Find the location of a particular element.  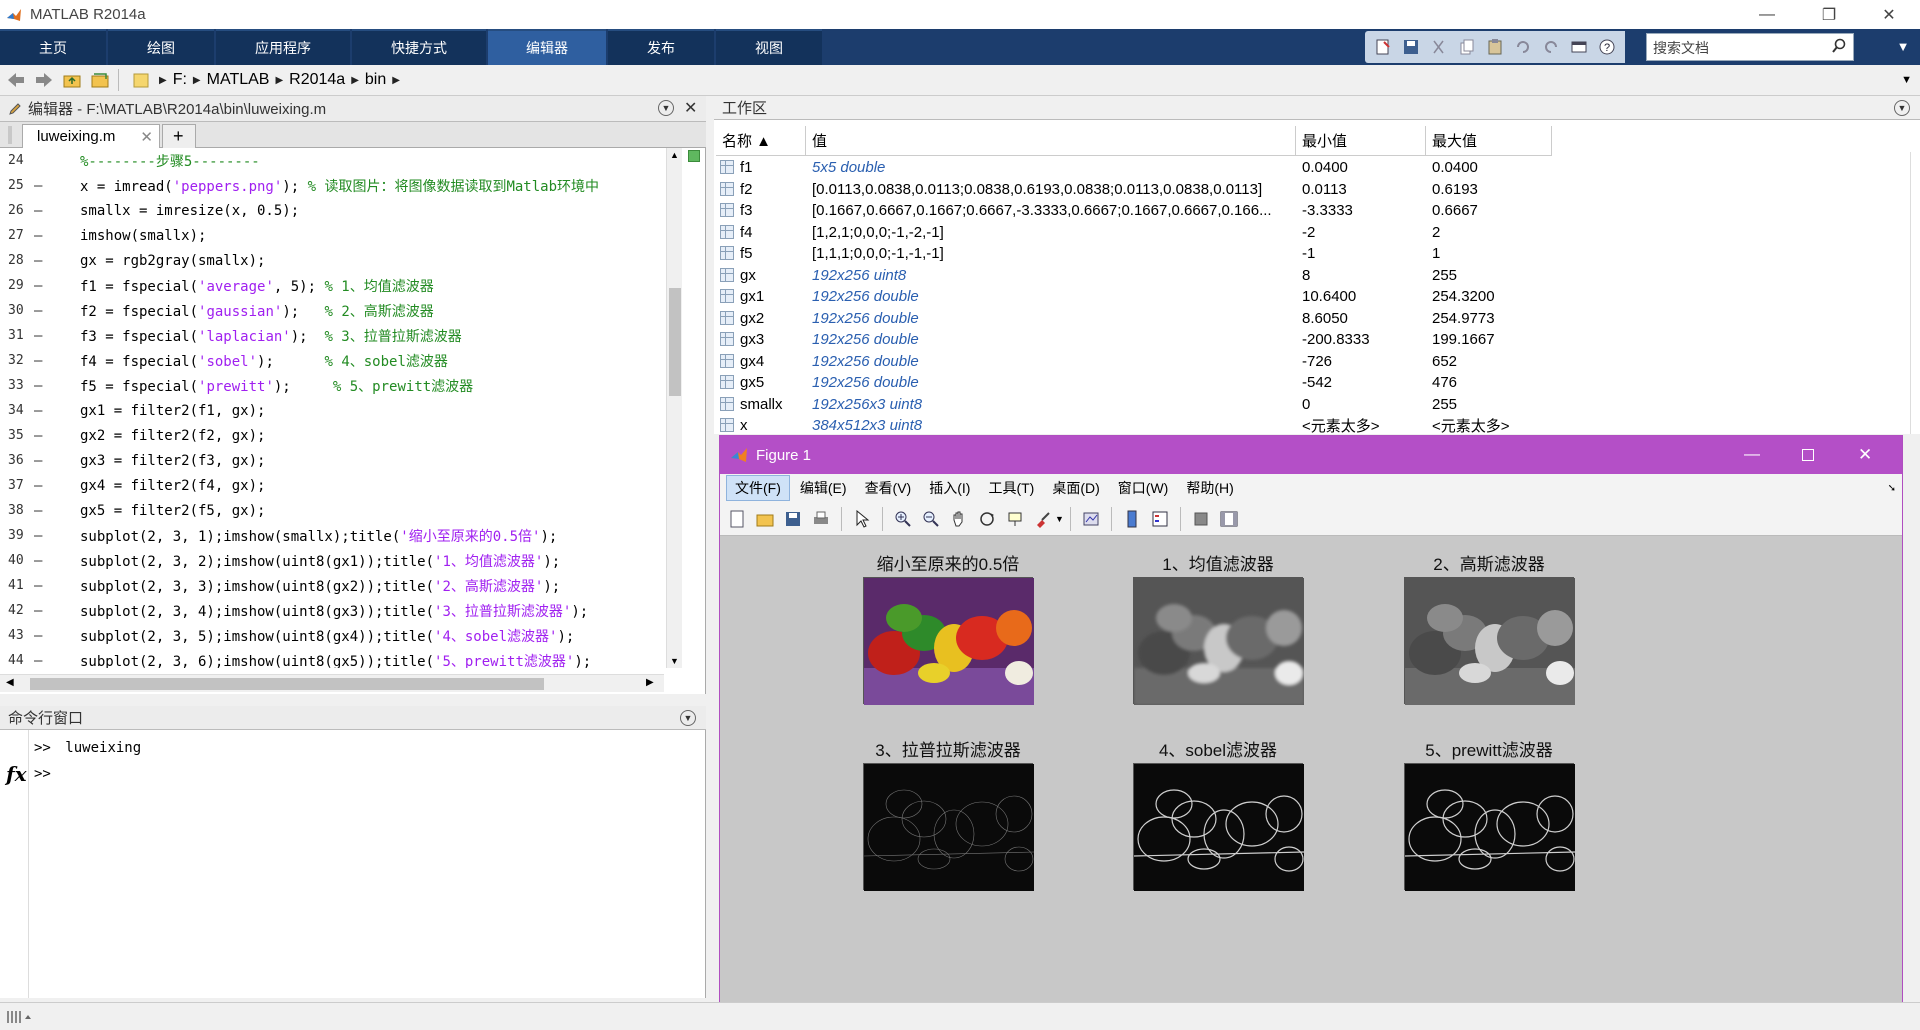

brush-dropdown-icon: ▼ is located at coordinates (1059, 519).